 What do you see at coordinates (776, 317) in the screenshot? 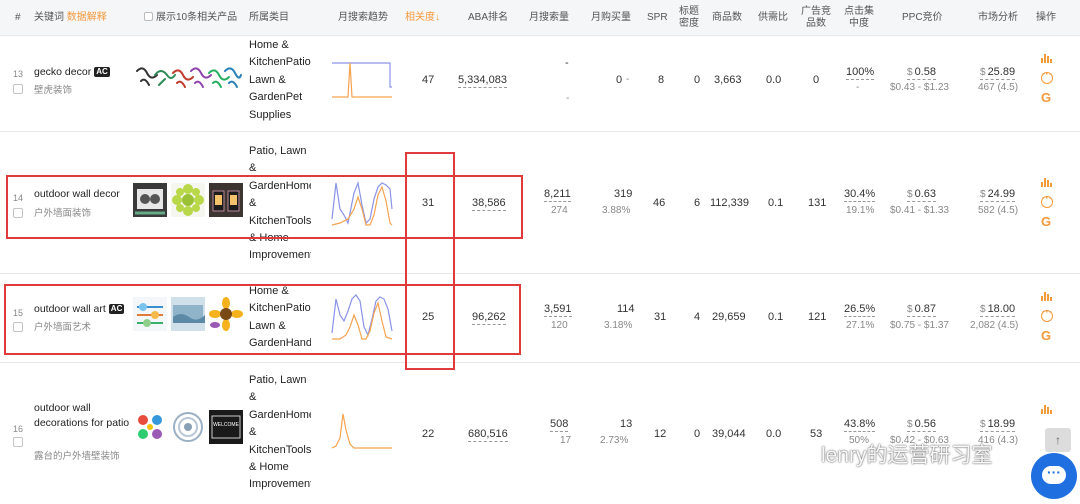
I see `supply-demand-value: 0.1` at bounding box center [776, 317].